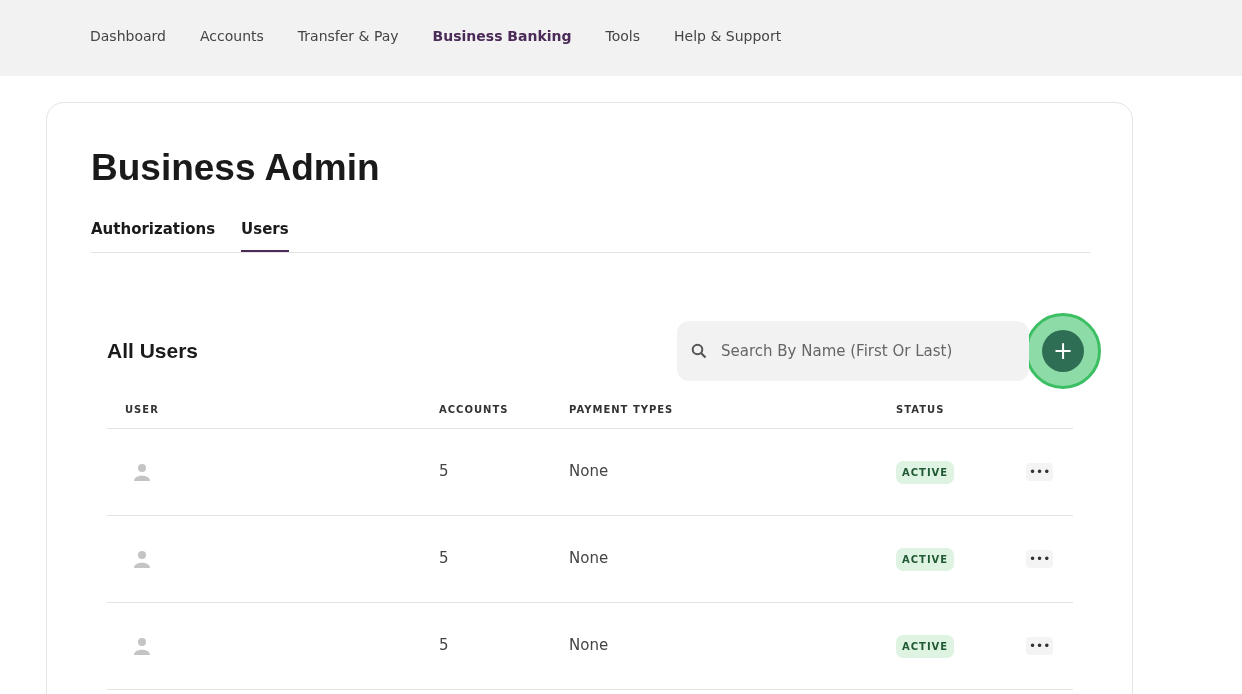  Describe the element at coordinates (153, 235) in the screenshot. I see `tab: Authorizations` at that location.